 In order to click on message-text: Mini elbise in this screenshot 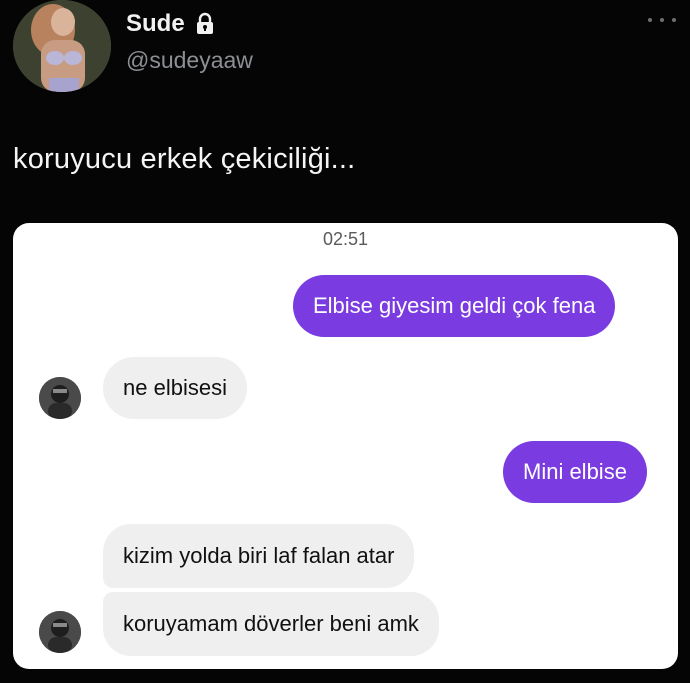, I will do `click(575, 471)`.